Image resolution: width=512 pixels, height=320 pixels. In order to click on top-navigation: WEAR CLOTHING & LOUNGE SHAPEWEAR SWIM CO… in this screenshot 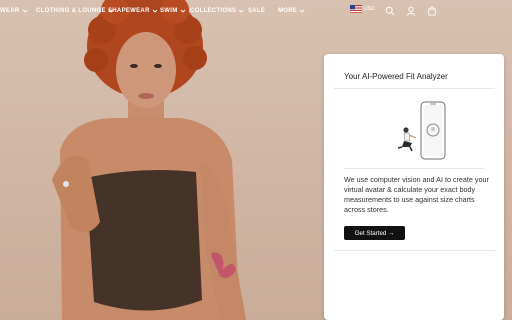, I will do `click(256, 12)`.